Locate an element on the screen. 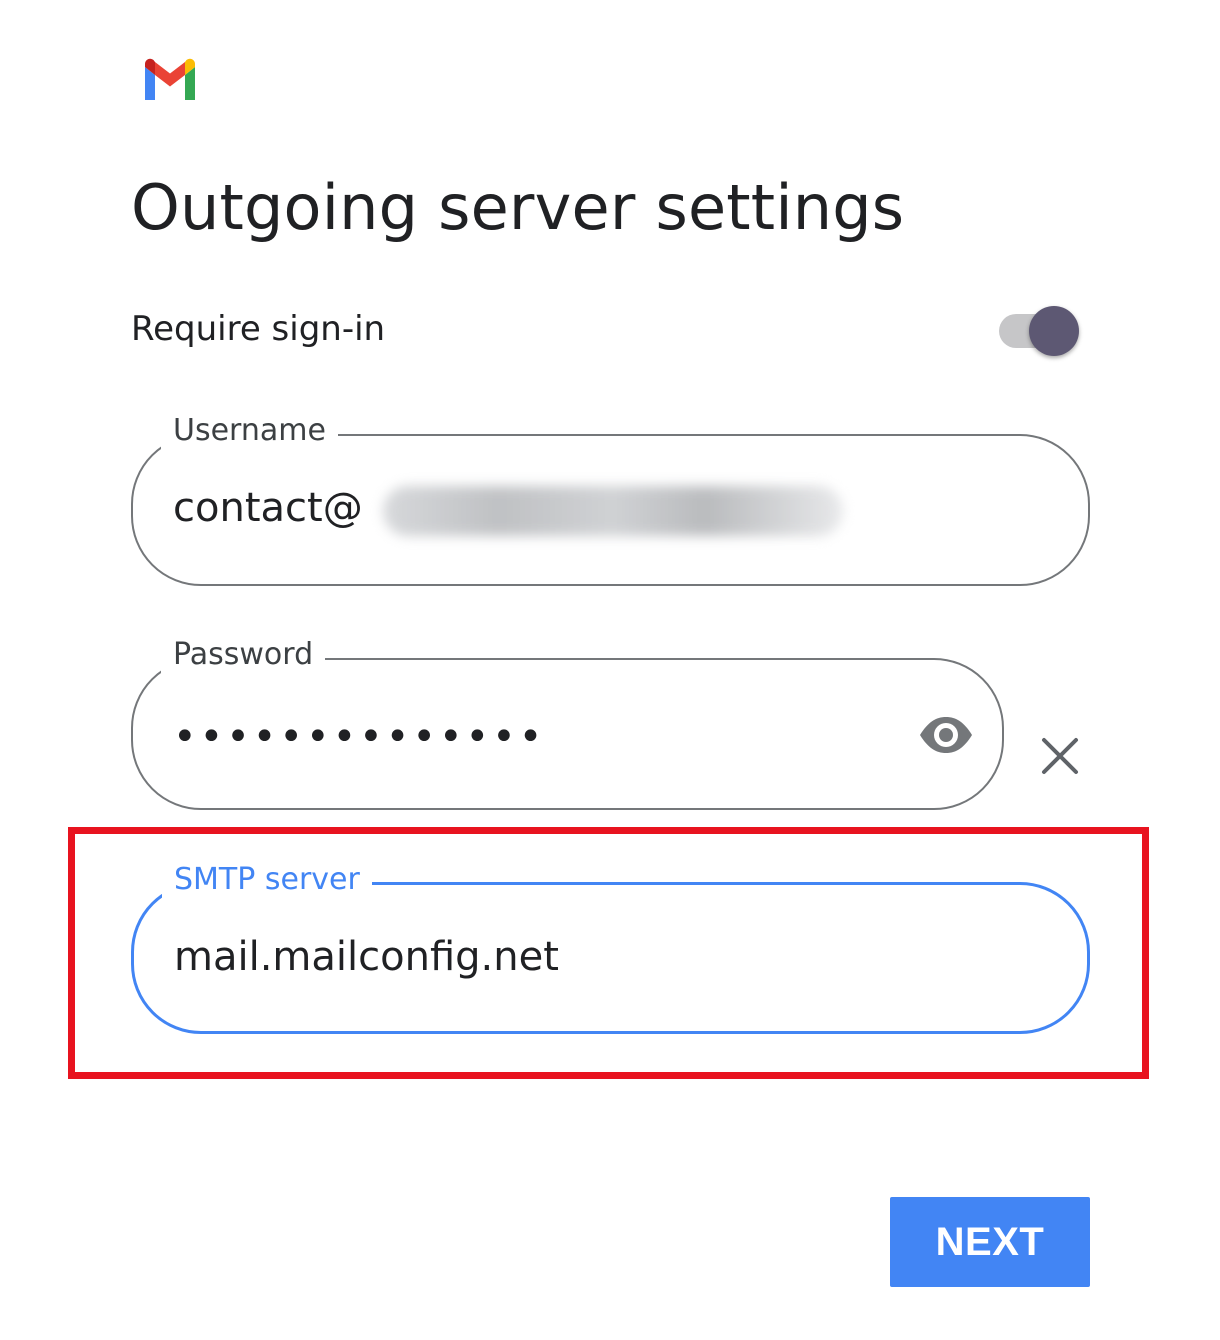 The width and height of the screenshot is (1220, 1340). password-value: •••••••••••••• is located at coordinates (359, 737).